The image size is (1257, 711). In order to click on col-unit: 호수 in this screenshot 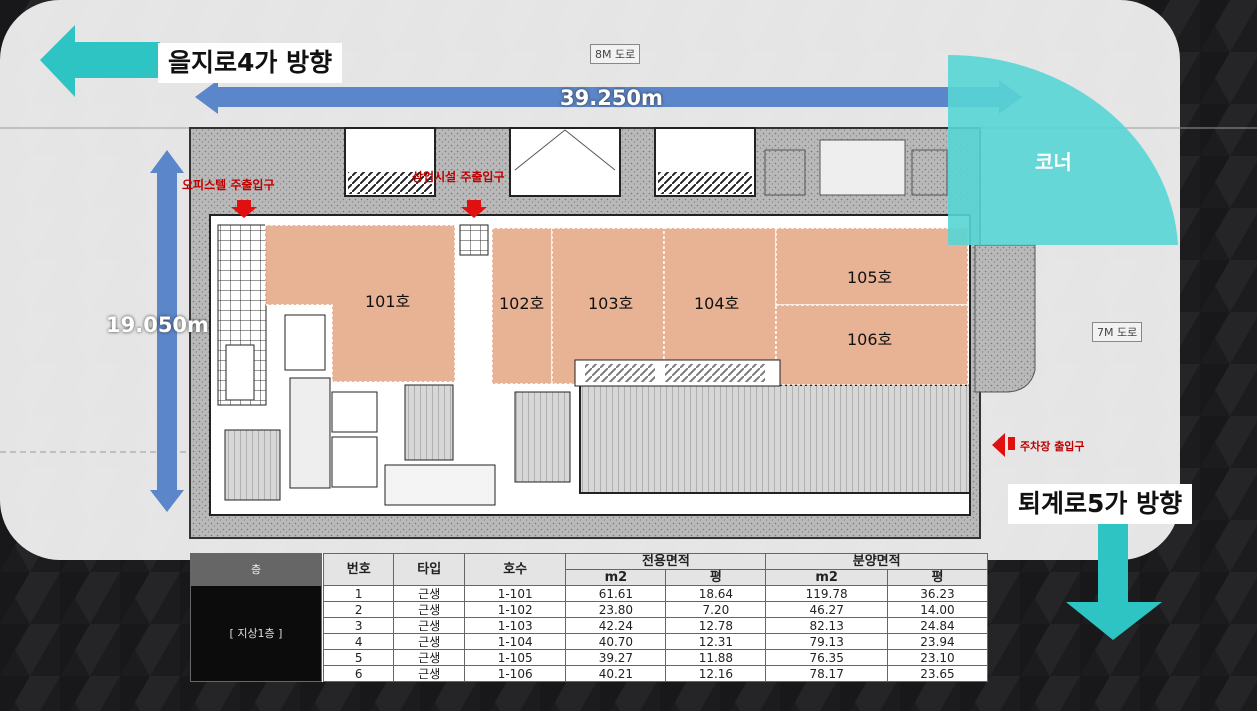, I will do `click(515, 569)`.